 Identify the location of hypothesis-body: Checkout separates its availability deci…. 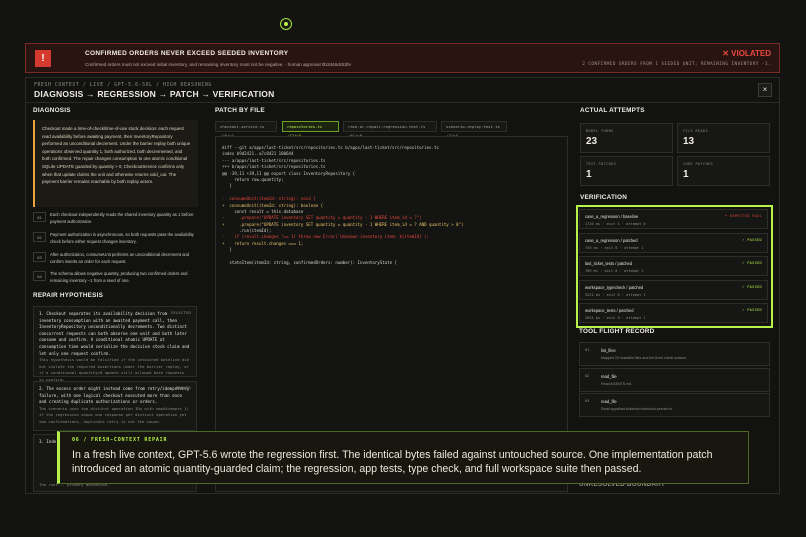
(114, 333).